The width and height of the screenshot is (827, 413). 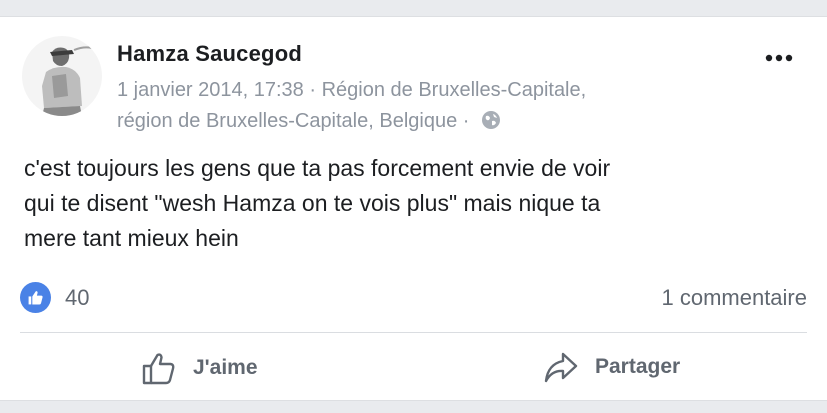 I want to click on like-count: 40, so click(x=77, y=297).